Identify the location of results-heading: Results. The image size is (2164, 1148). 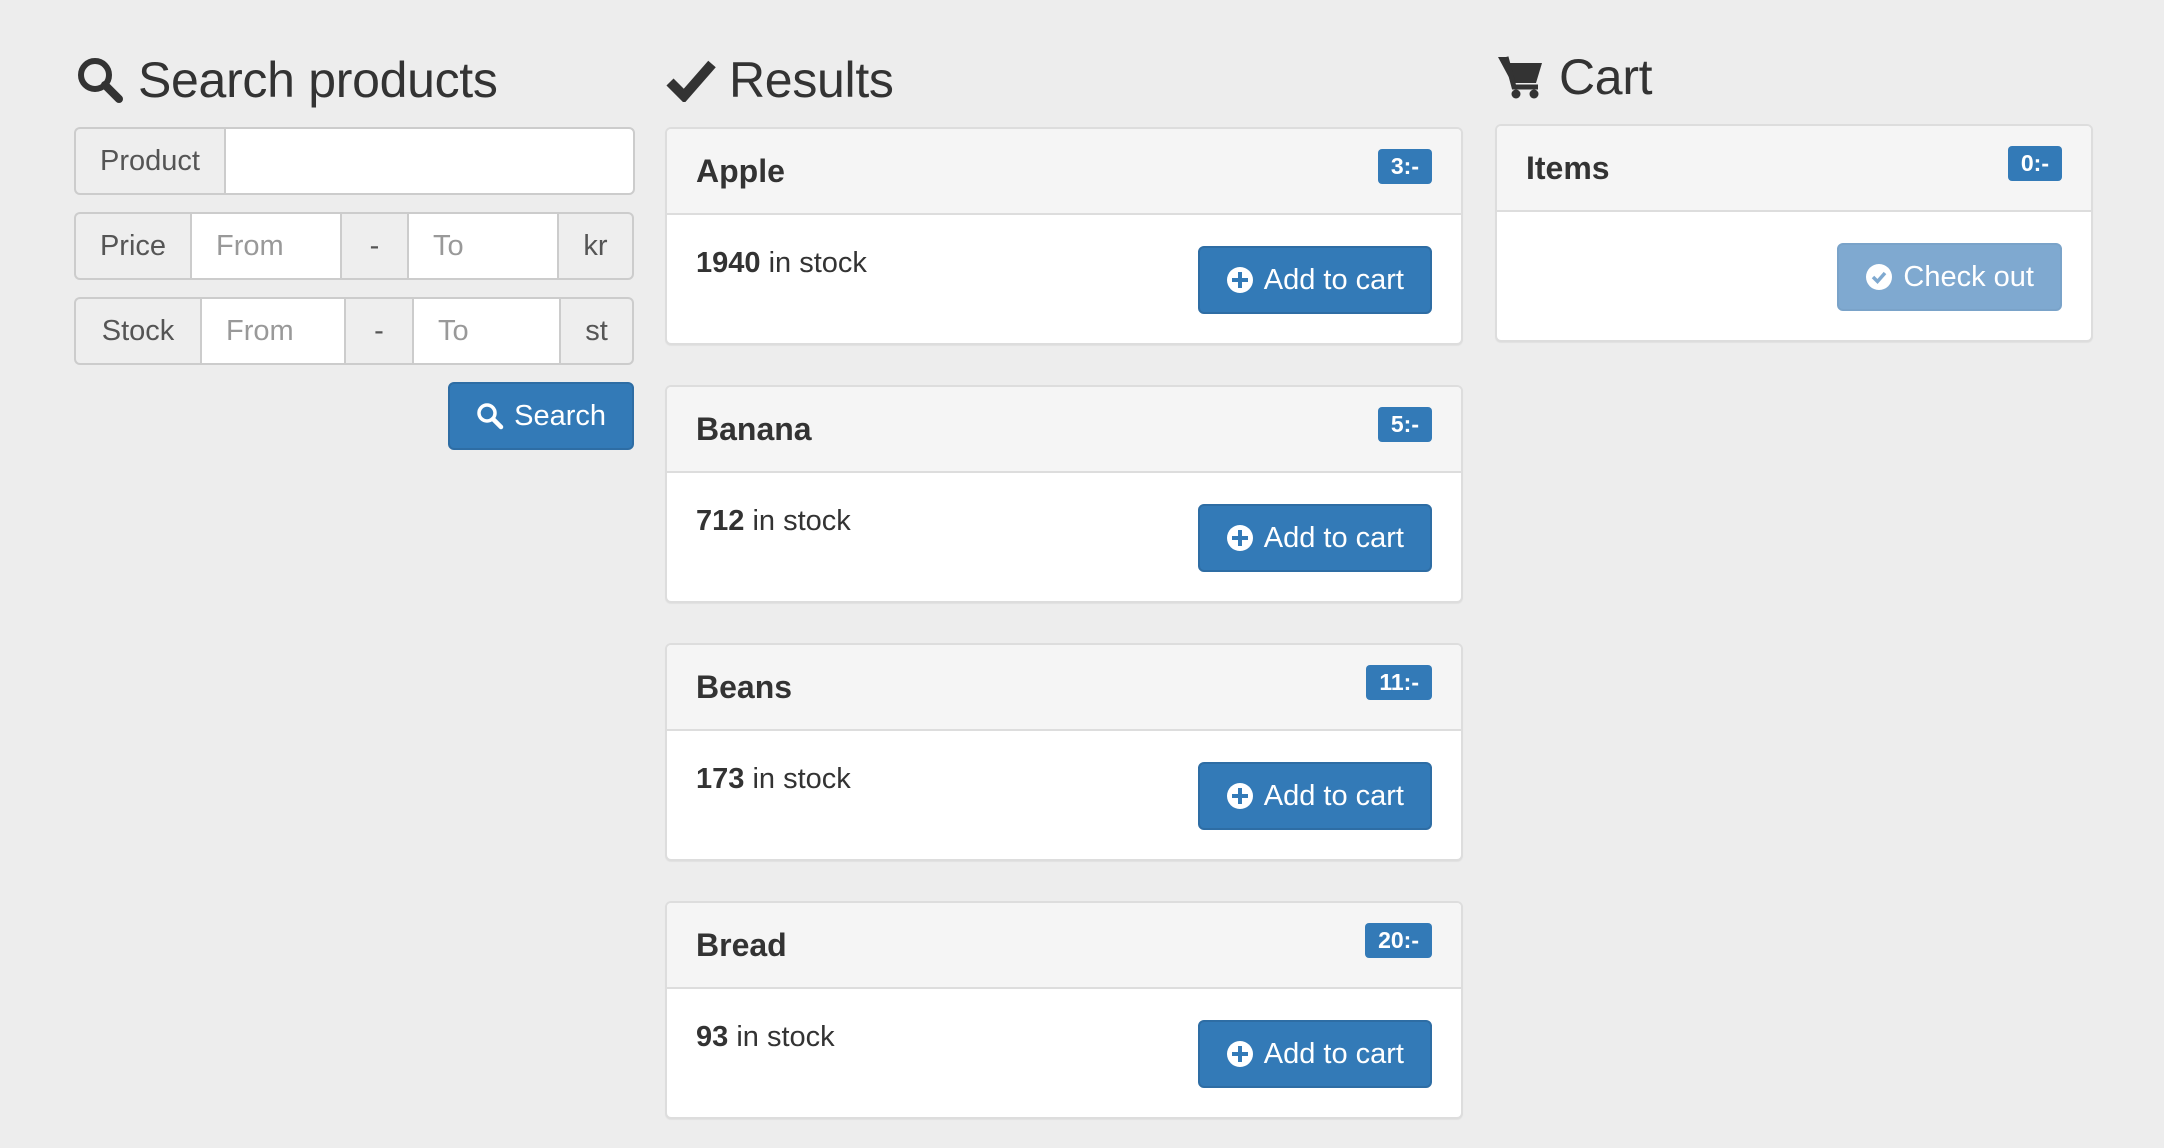
(1064, 80).